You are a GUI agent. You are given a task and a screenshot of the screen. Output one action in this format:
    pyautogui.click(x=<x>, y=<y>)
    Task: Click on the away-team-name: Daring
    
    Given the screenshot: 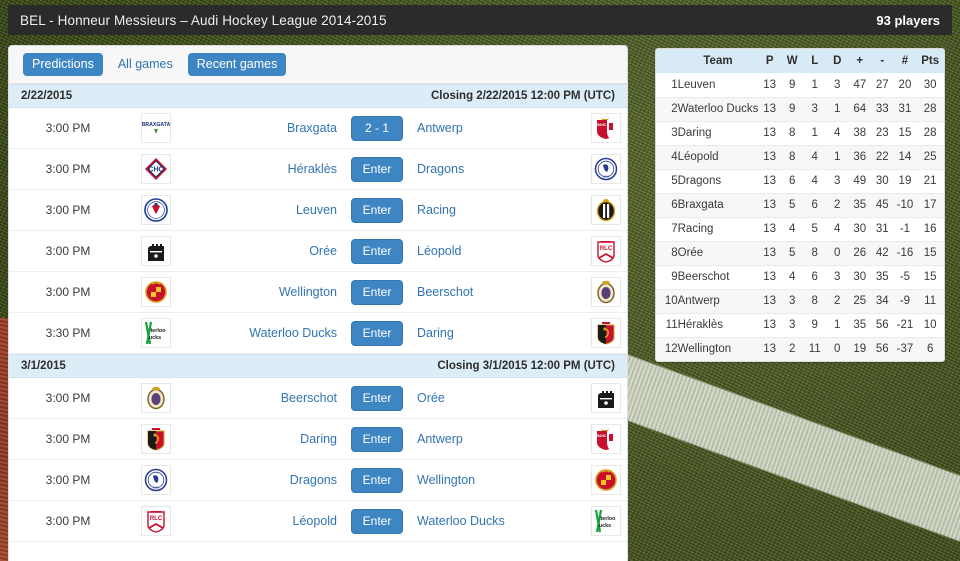 What is the action you would take?
    pyautogui.click(x=490, y=333)
    